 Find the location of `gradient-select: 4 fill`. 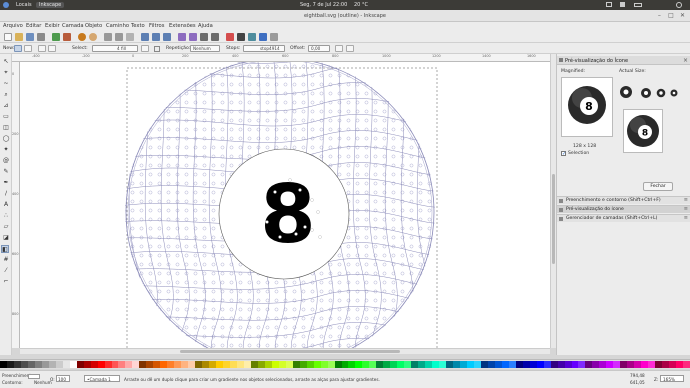

gradient-select: 4 fill is located at coordinates (115, 48).